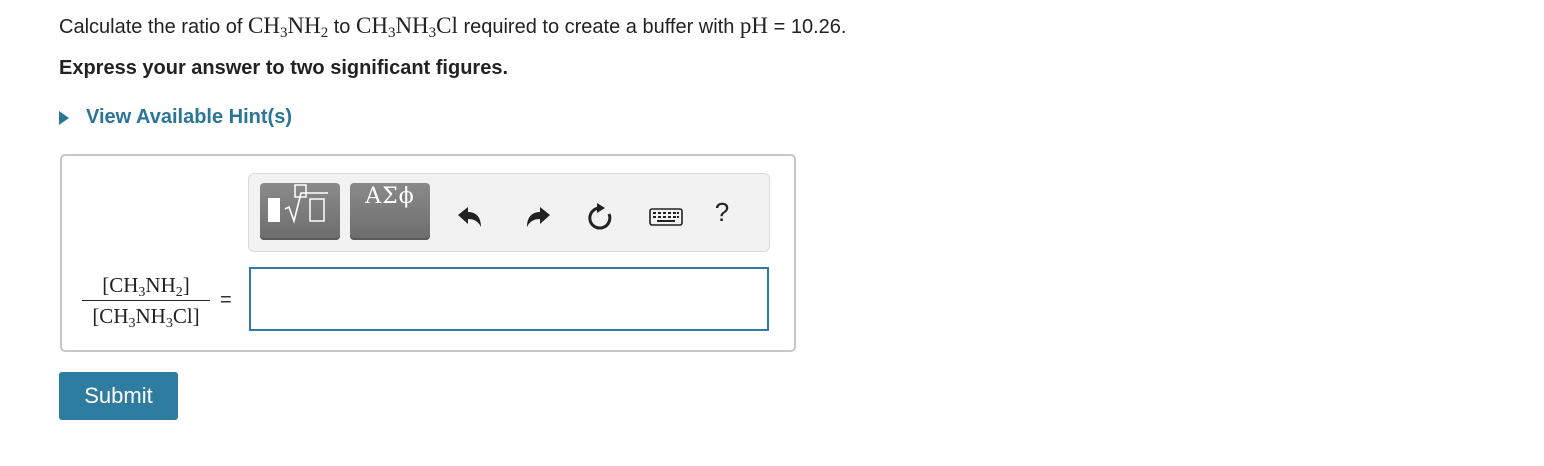  What do you see at coordinates (390, 196) in the screenshot?
I see `symbols-label: ΑΣϕ` at bounding box center [390, 196].